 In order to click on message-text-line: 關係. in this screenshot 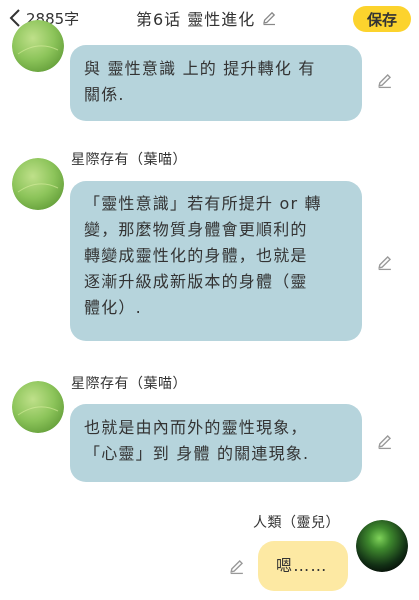, I will do `click(104, 94)`.